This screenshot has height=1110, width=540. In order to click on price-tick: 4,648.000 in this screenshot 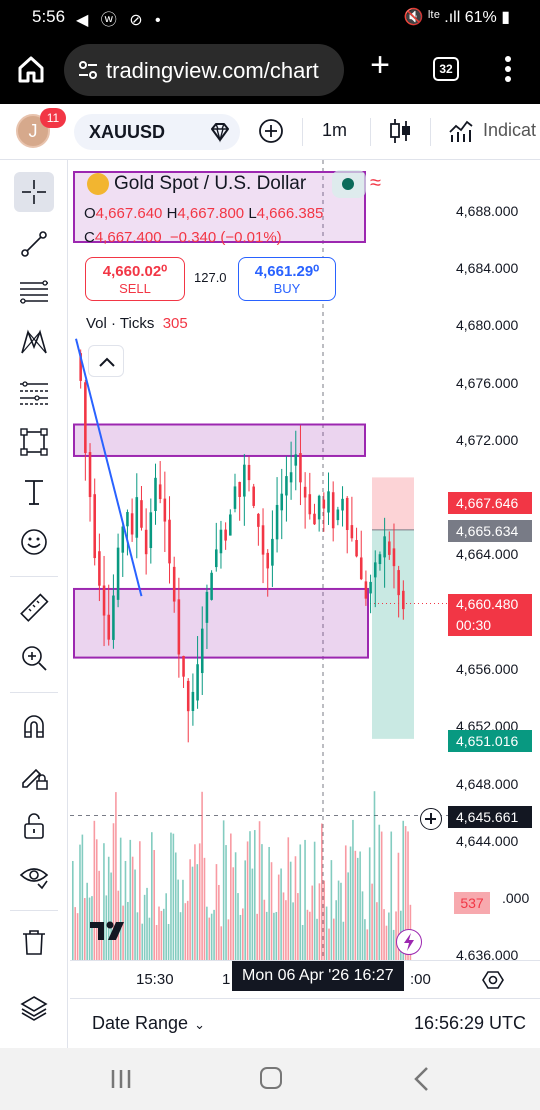, I will do `click(487, 784)`.